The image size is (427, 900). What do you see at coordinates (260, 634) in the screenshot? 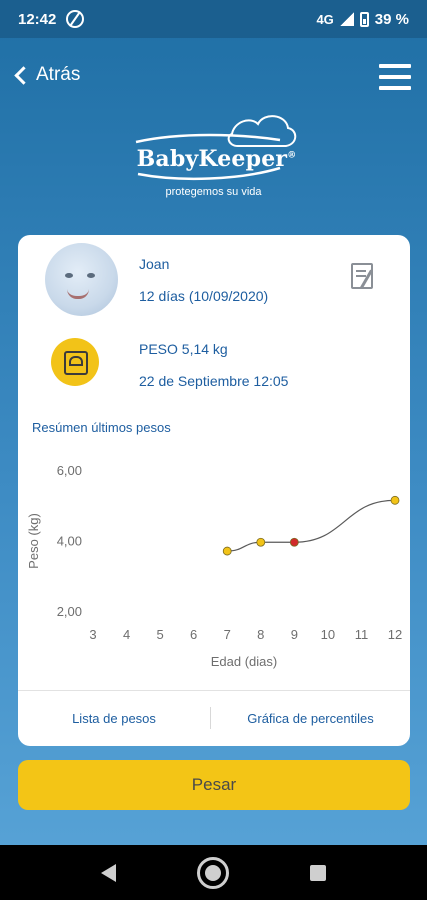
I see `x-tick-label: 8` at bounding box center [260, 634].